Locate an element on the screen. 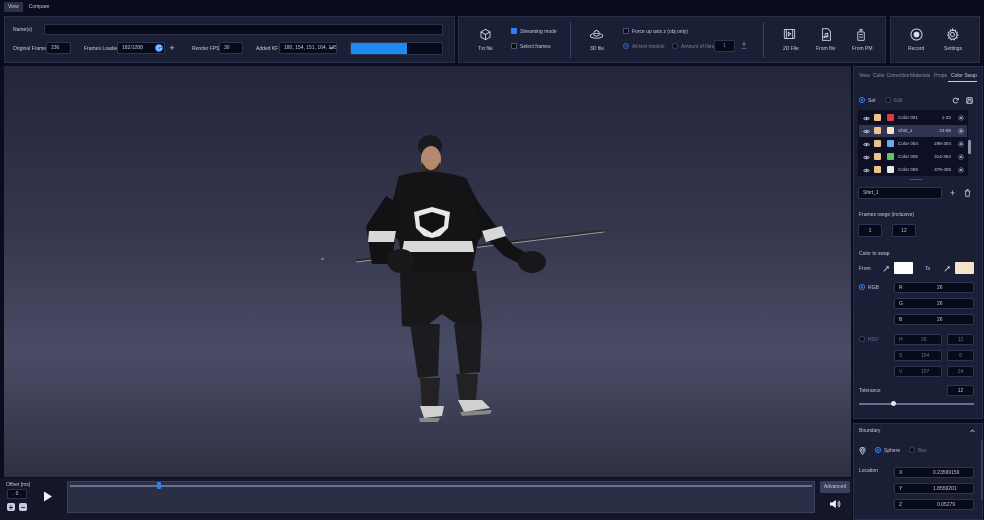 This screenshot has height=520, width=984. to-color-swatch is located at coordinates (964, 268).